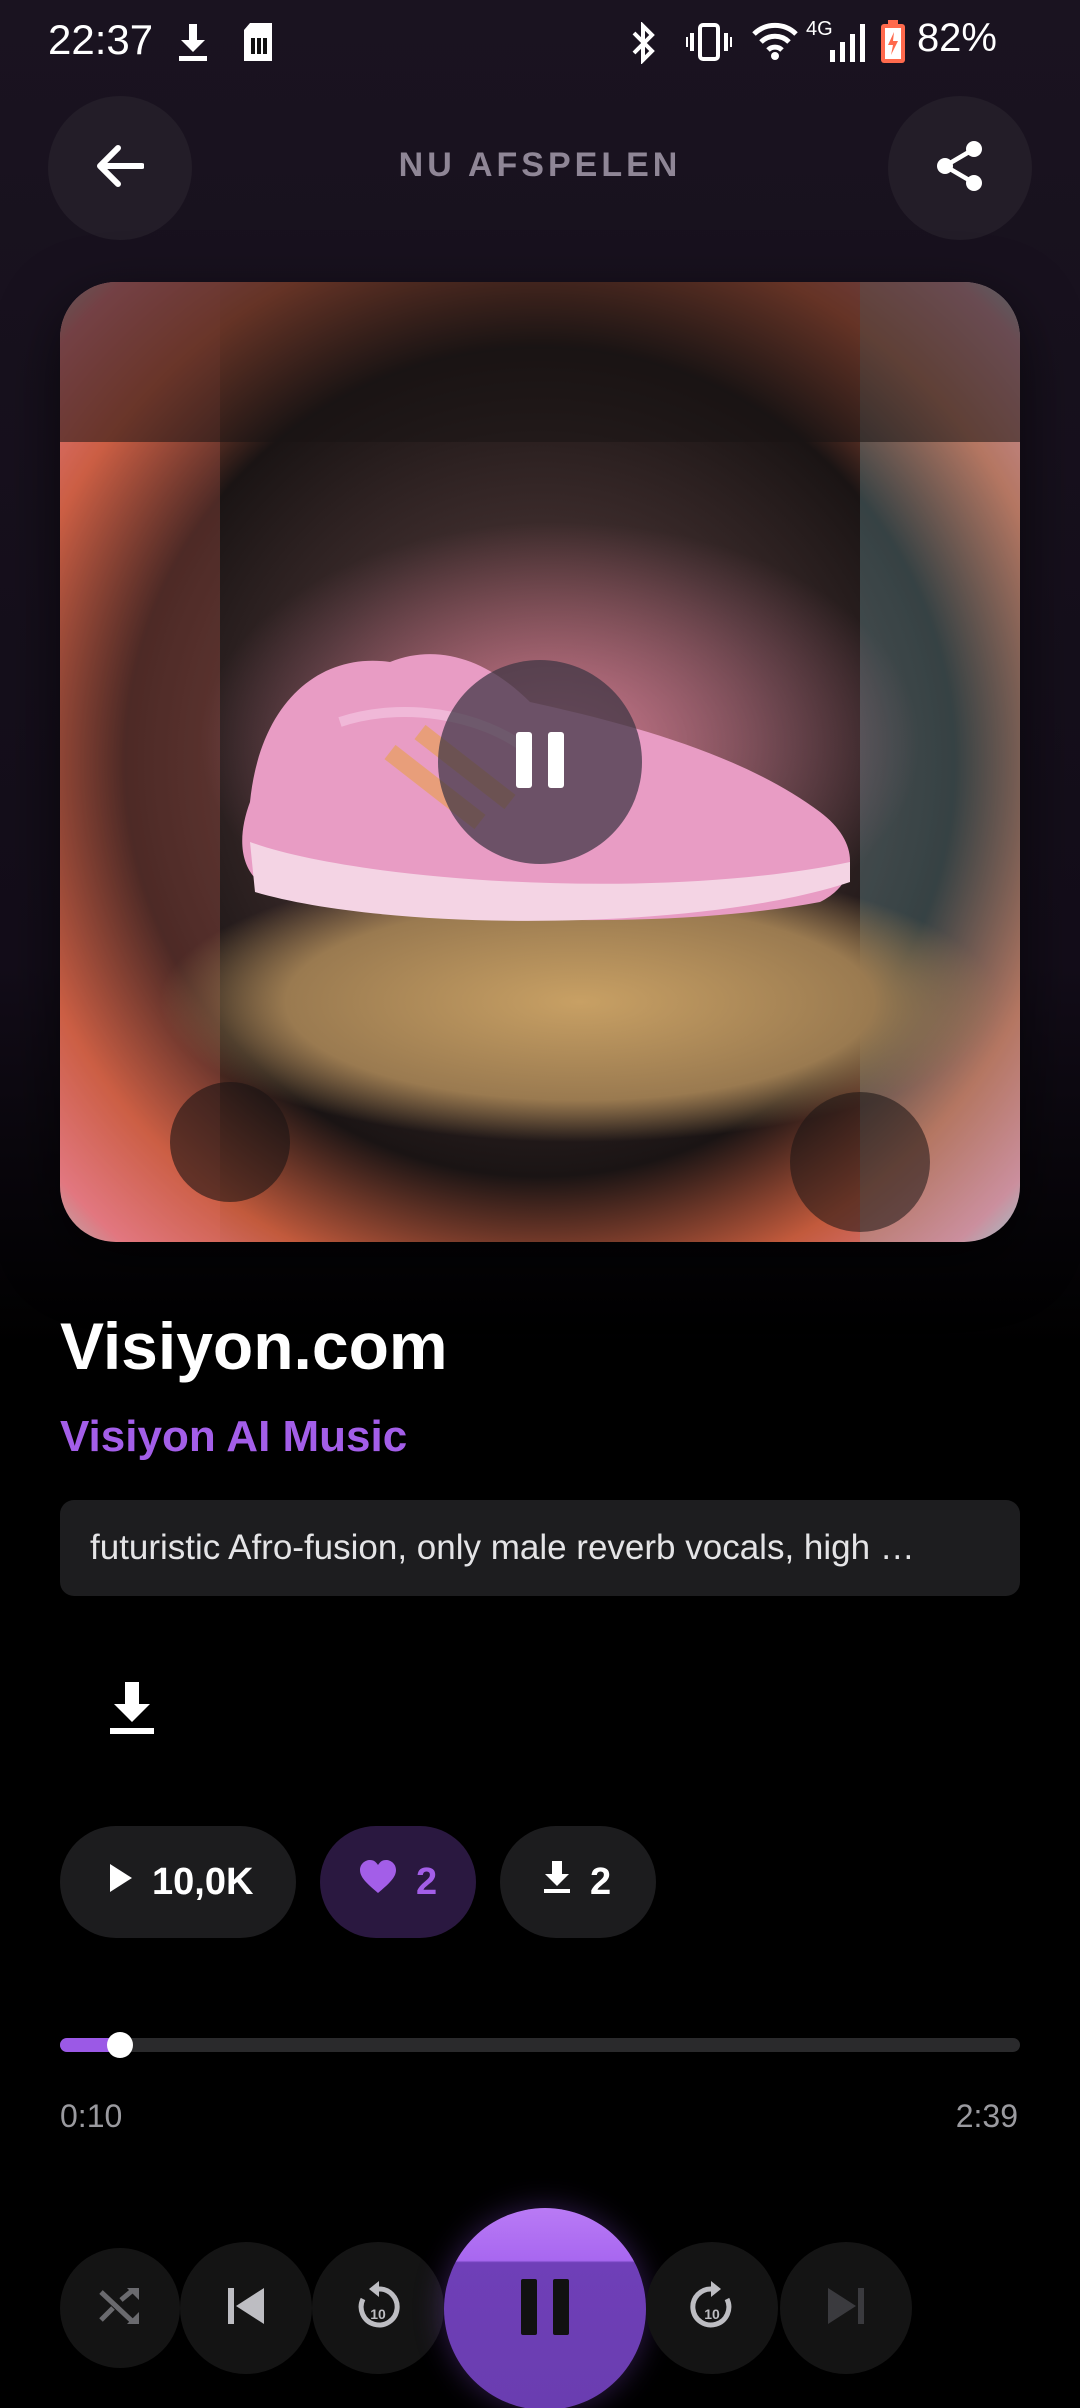  Describe the element at coordinates (254, 1346) in the screenshot. I see `song-title: Visiyon.com` at that location.